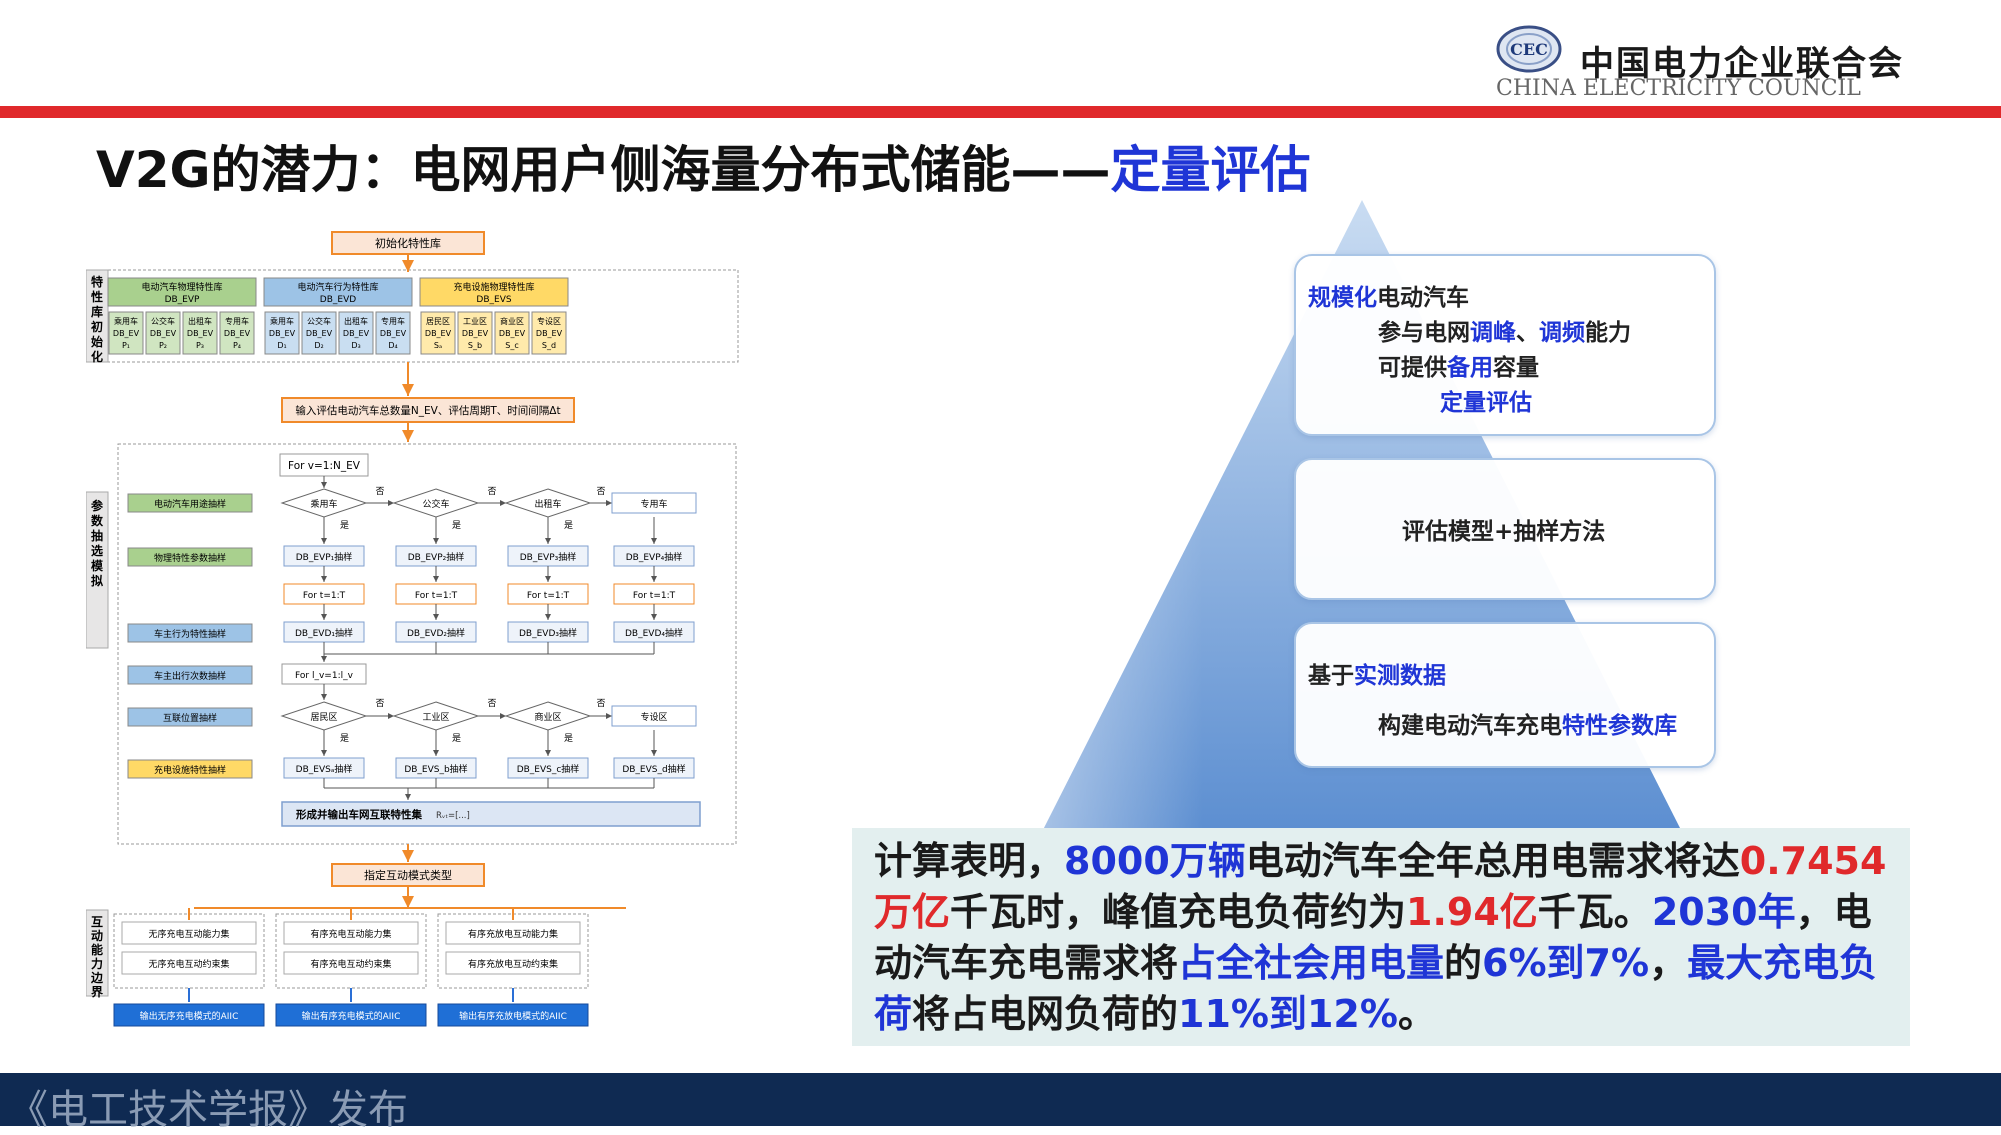 The image size is (2001, 1135). I want to click on decision-label: 工业区, so click(435, 717).